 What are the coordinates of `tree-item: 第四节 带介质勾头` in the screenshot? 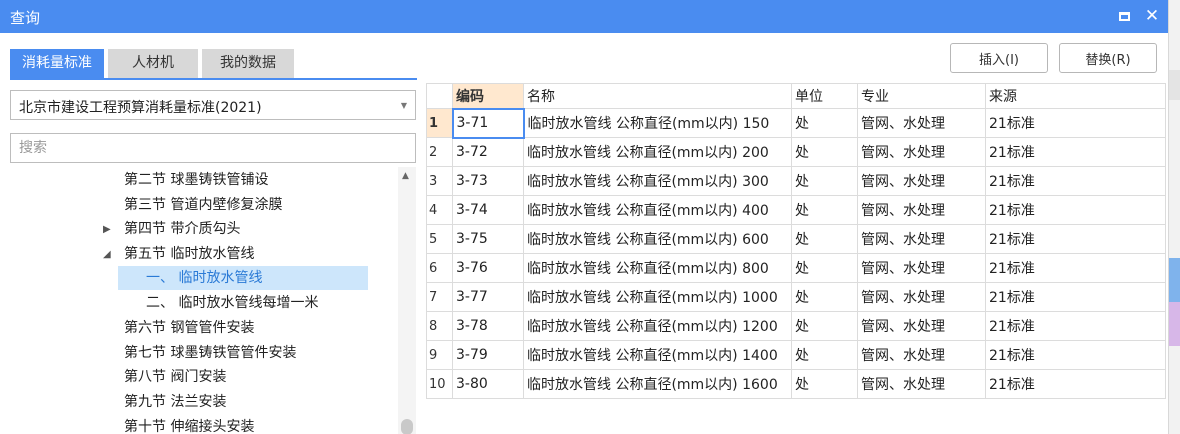 It's located at (182, 229).